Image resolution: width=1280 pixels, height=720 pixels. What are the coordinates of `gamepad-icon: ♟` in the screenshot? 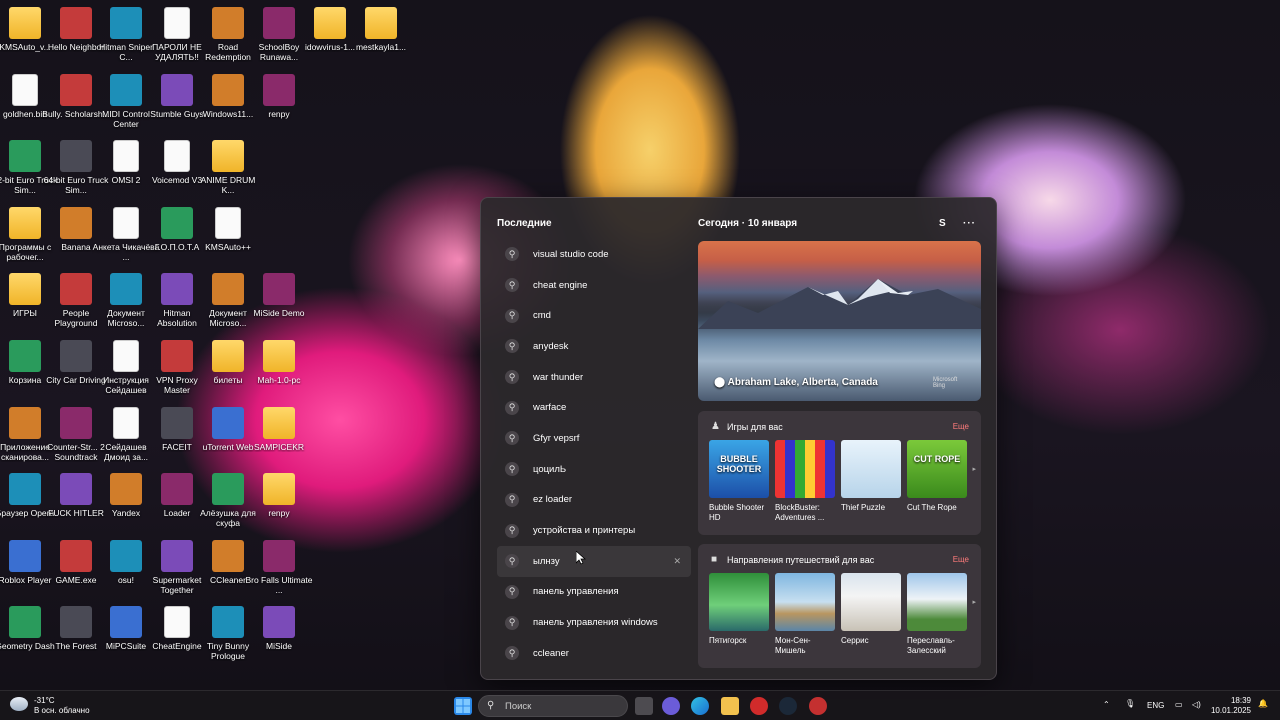 It's located at (715, 426).